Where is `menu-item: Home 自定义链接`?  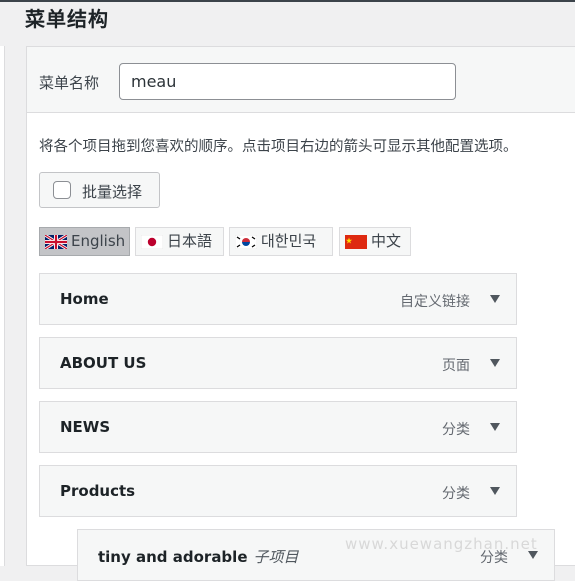
menu-item: Home 自定义链接 is located at coordinates (278, 299).